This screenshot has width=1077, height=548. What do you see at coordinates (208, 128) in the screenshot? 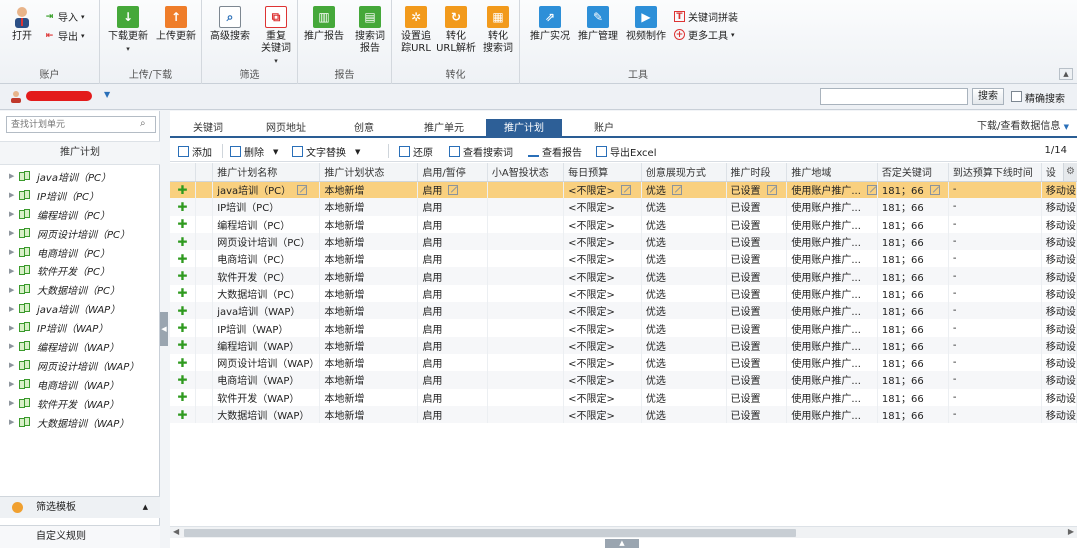
I see `tab-0: 关键词` at bounding box center [208, 128].